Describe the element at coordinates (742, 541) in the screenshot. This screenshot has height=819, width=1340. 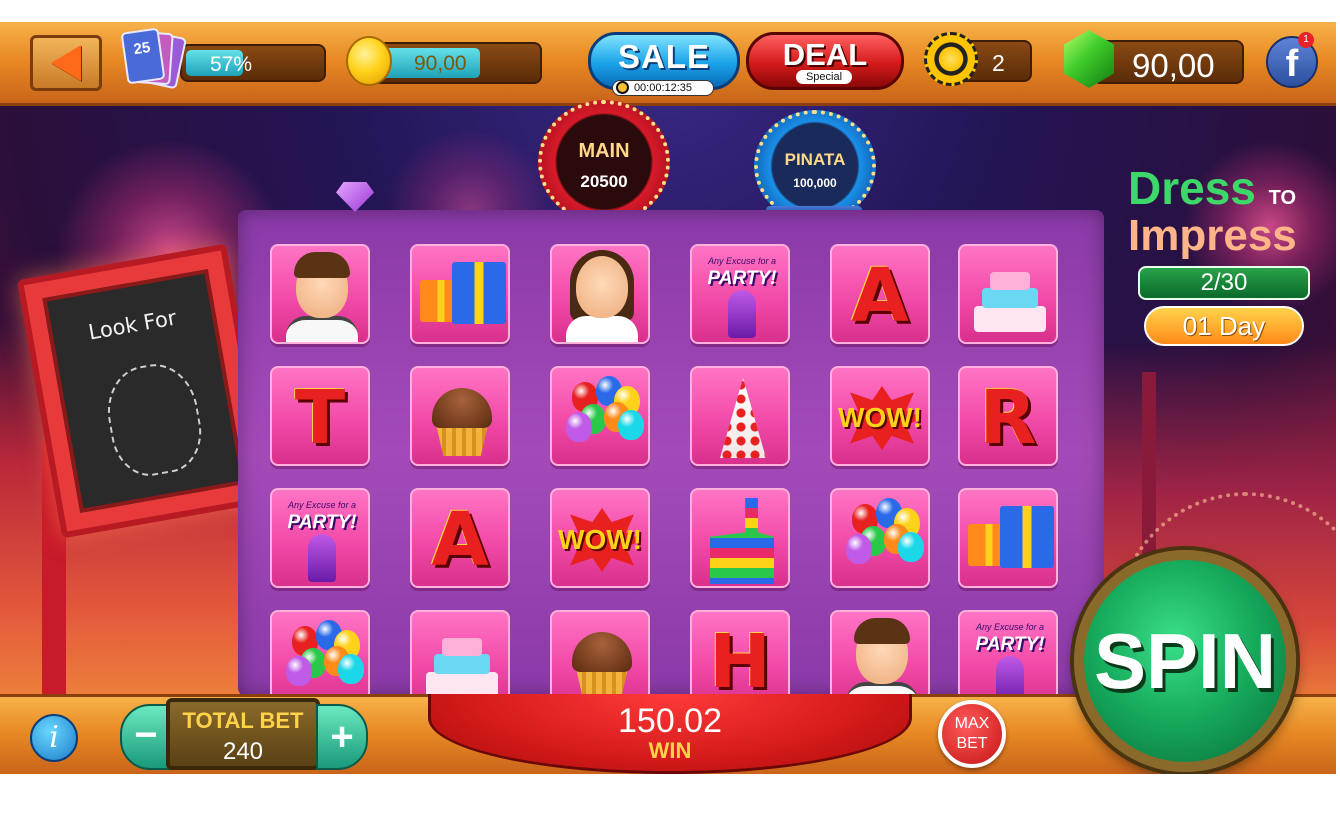
I see `pinata-llama-icon` at that location.